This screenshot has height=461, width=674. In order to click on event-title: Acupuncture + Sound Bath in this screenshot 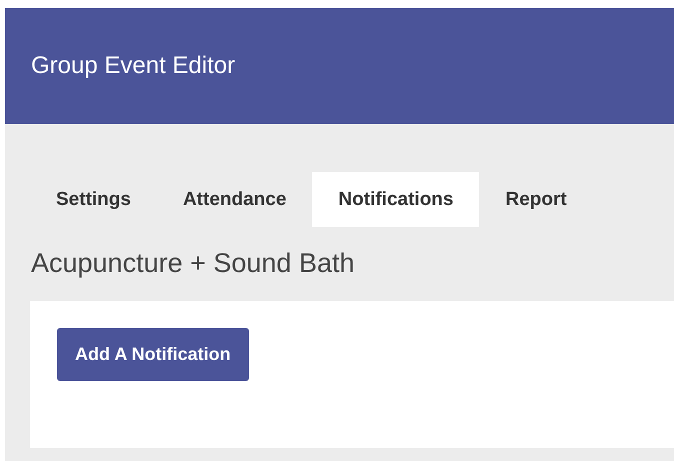, I will do `click(193, 263)`.